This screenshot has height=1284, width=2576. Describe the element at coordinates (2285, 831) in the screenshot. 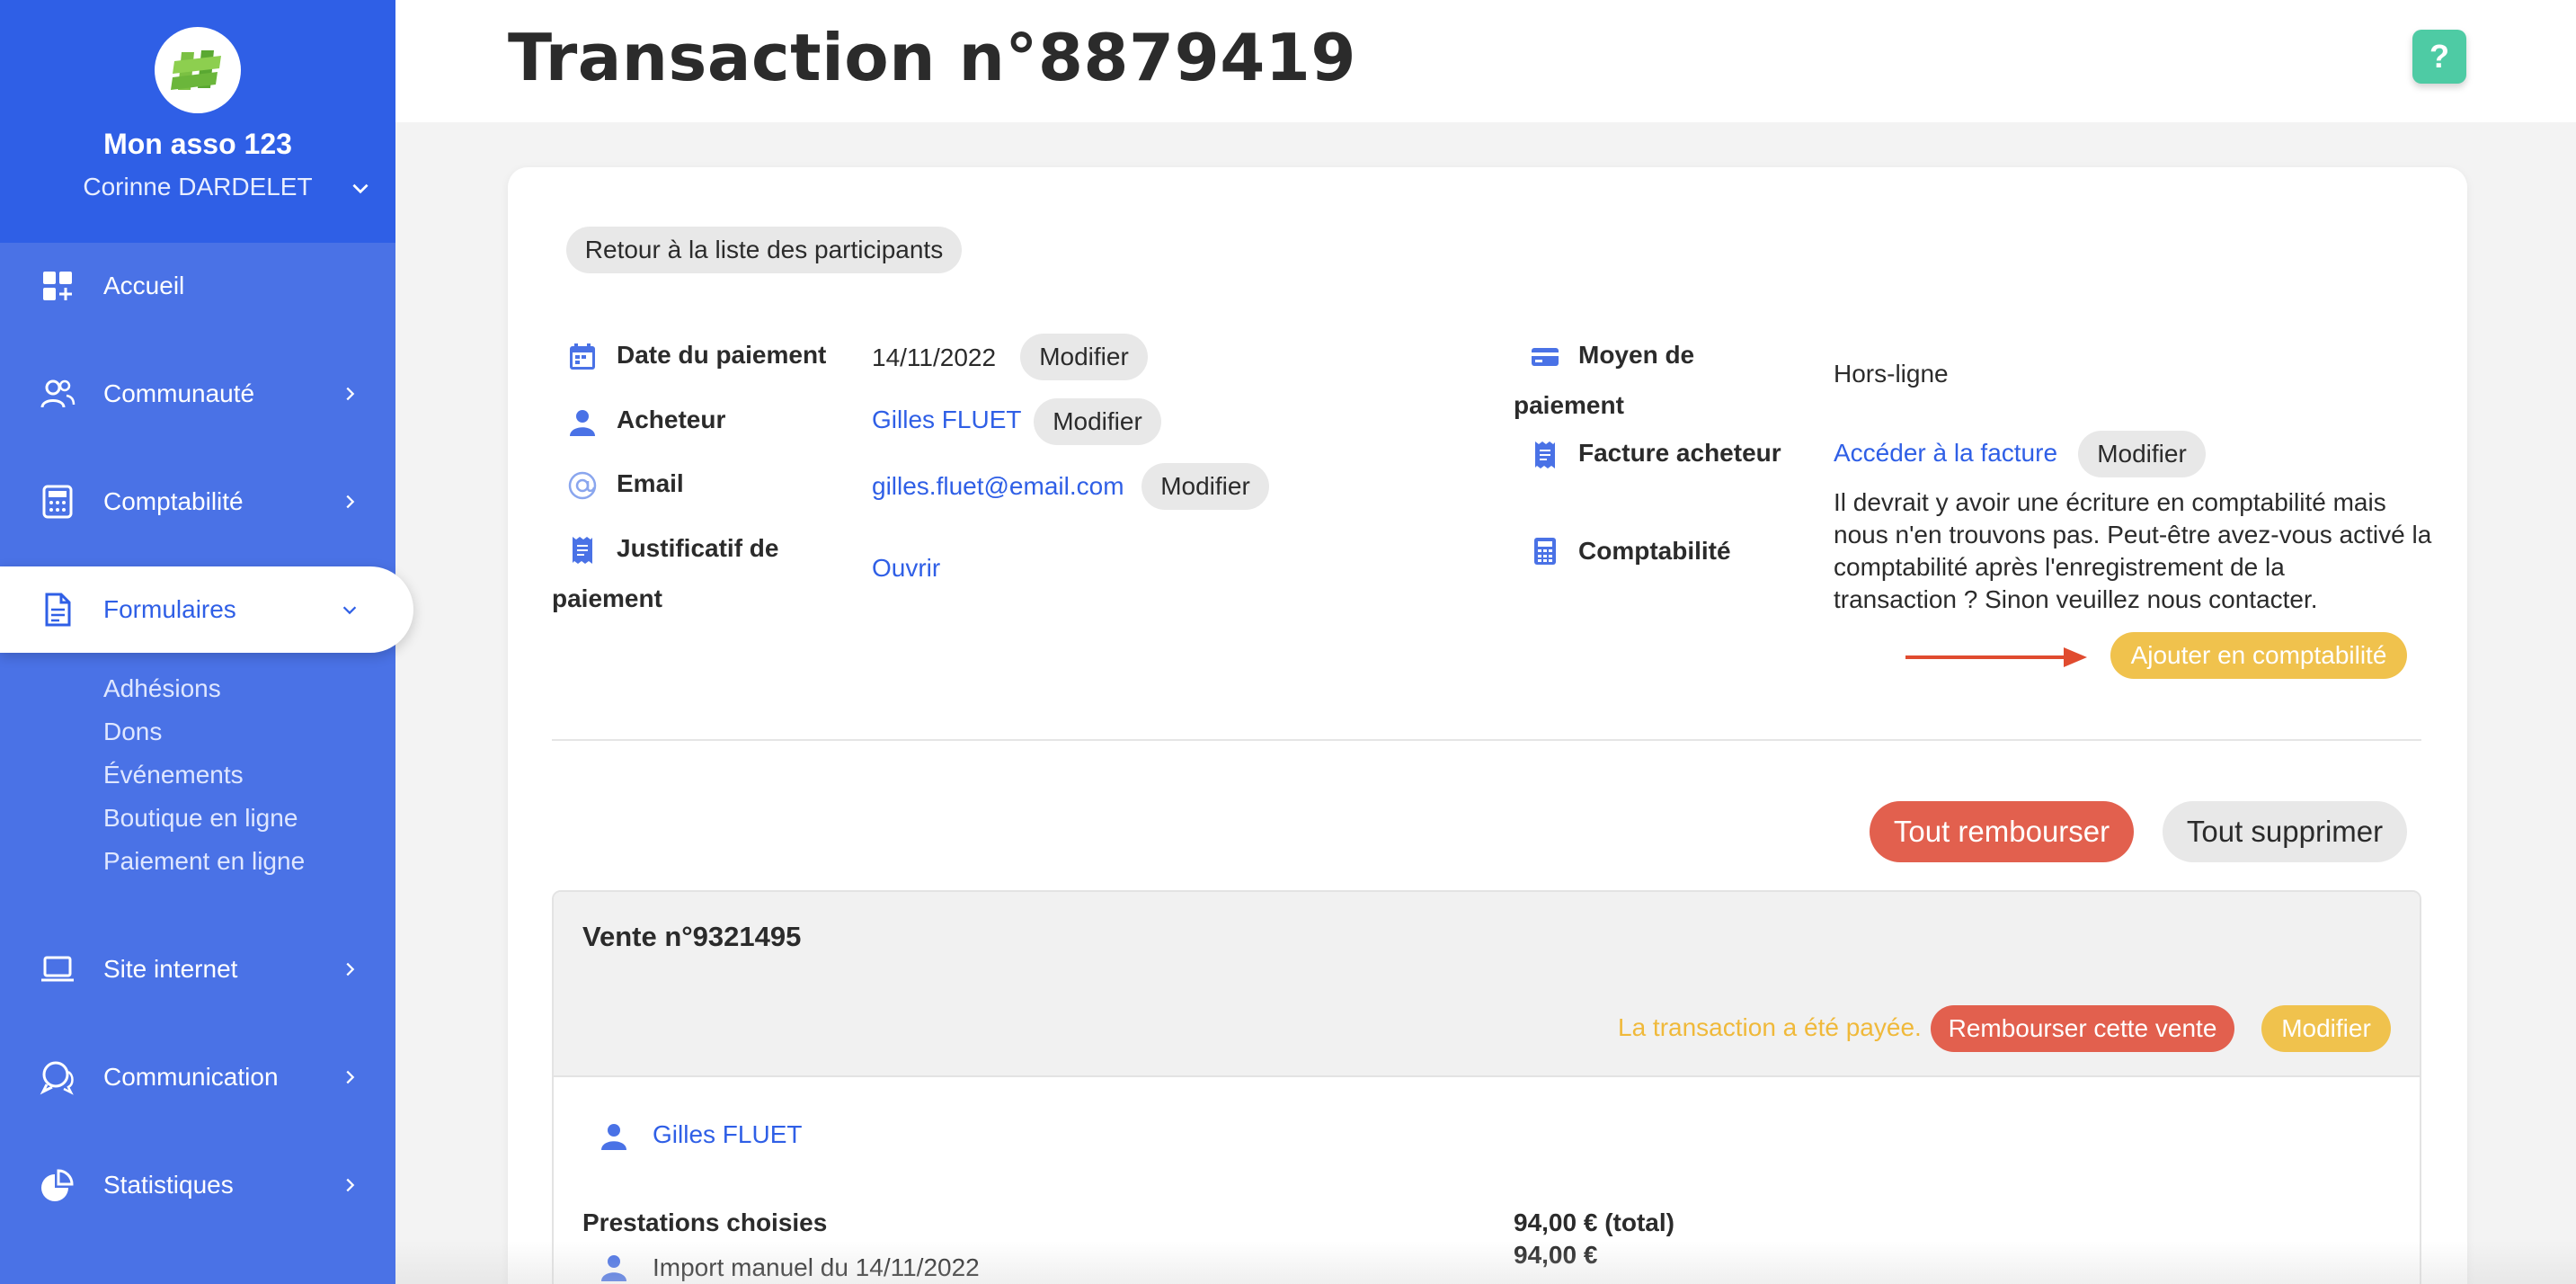

I see `delete-all-button: Tout supprimer` at that location.